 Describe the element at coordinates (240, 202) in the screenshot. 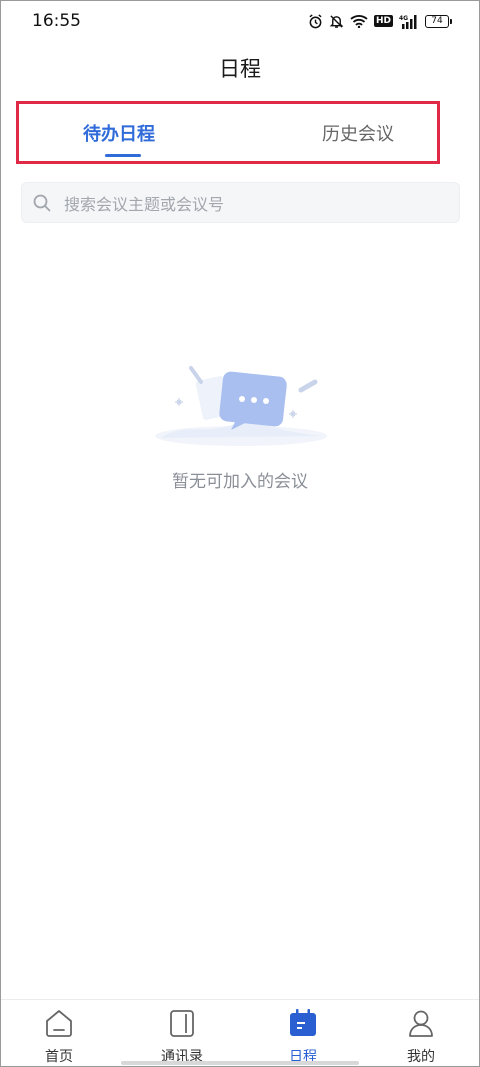

I see `search-input: 搜索会议主题或会议号` at that location.